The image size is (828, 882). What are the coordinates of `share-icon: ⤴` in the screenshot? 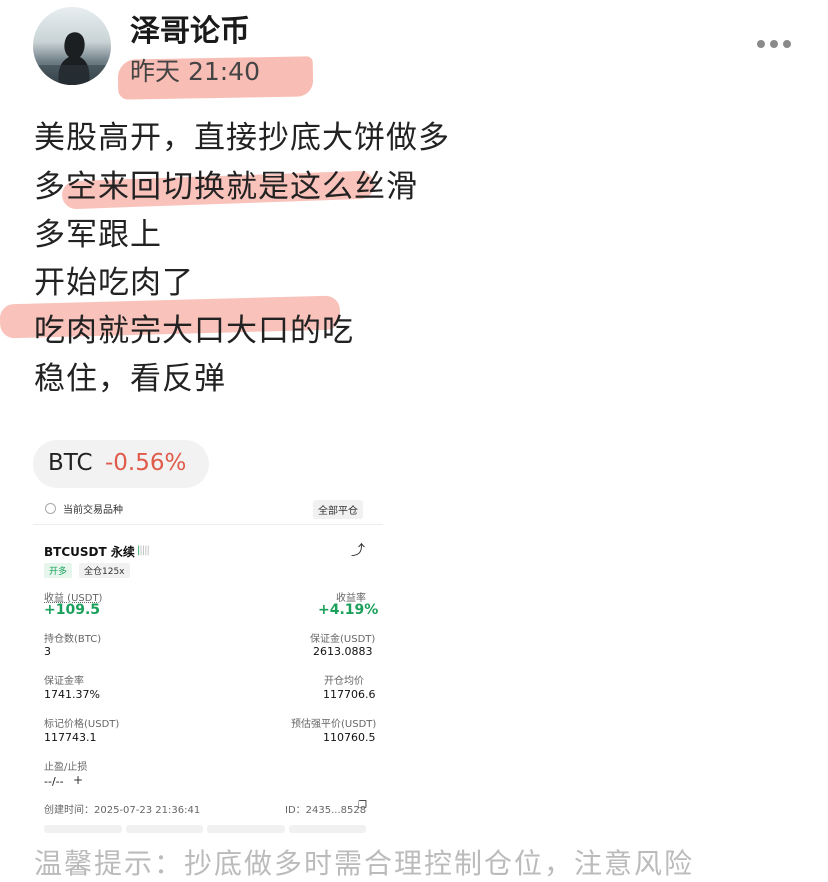 It's located at (358, 550).